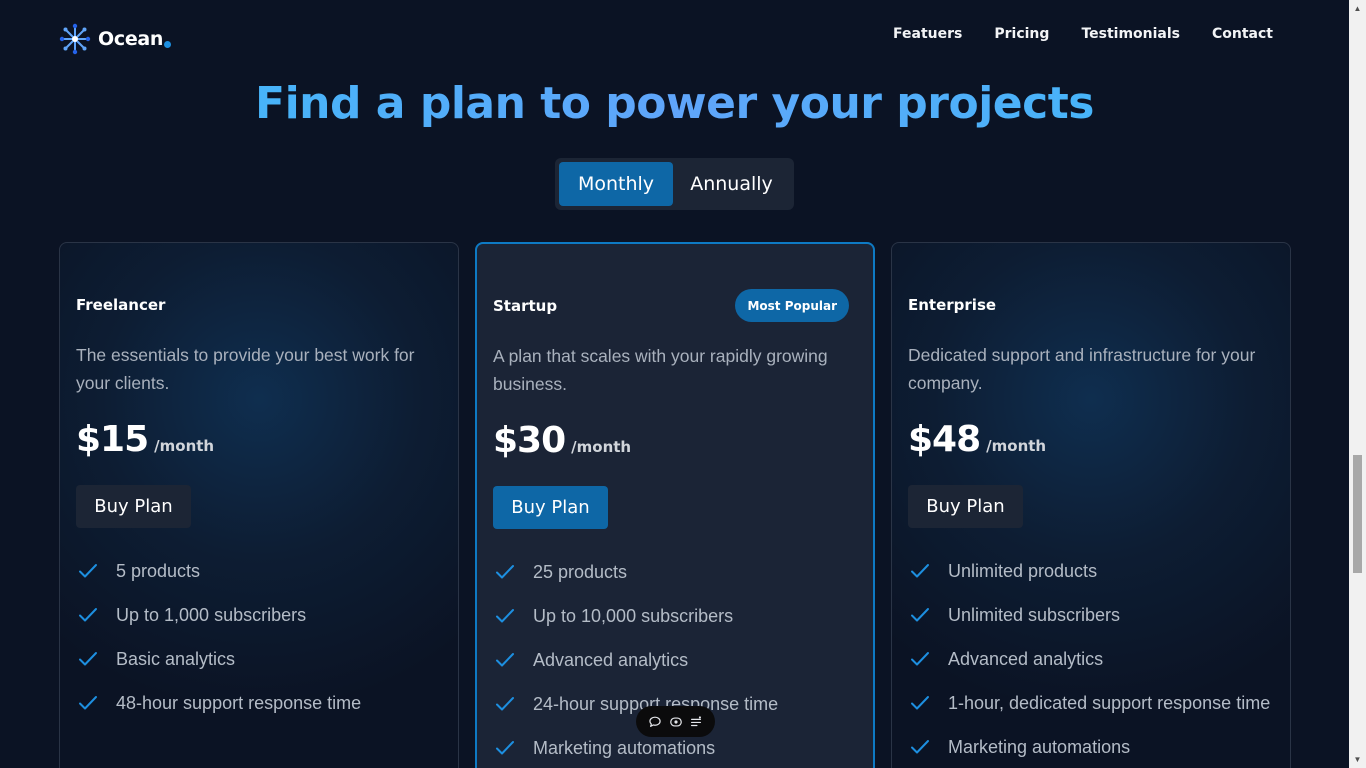  What do you see at coordinates (792, 305) in the screenshot?
I see `most-popular-badge: Most Popular` at bounding box center [792, 305].